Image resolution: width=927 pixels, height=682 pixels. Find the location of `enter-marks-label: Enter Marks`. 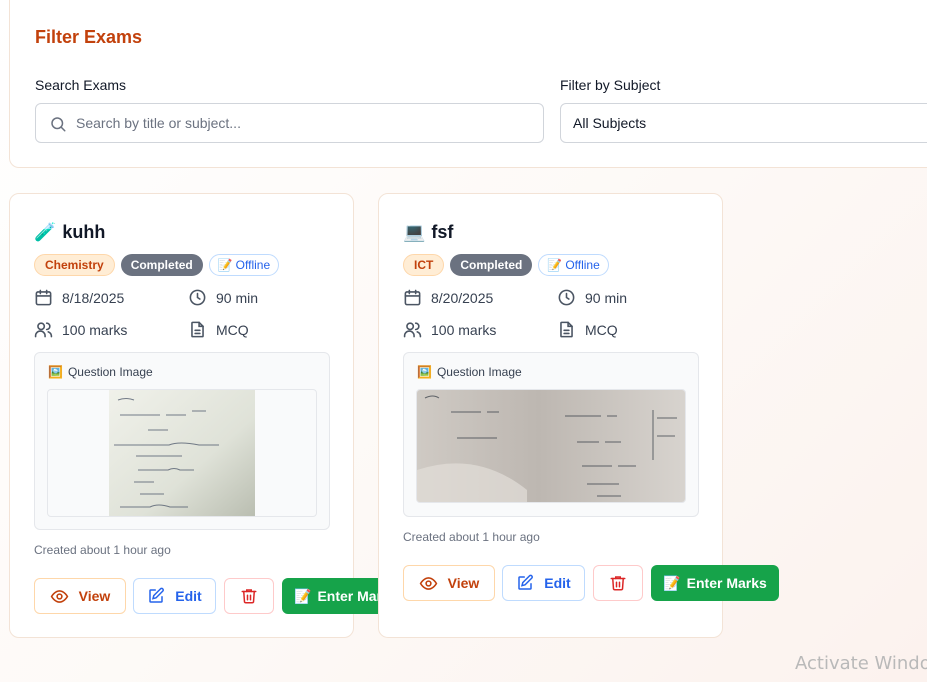

enter-marks-label: Enter Marks is located at coordinates (726, 583).